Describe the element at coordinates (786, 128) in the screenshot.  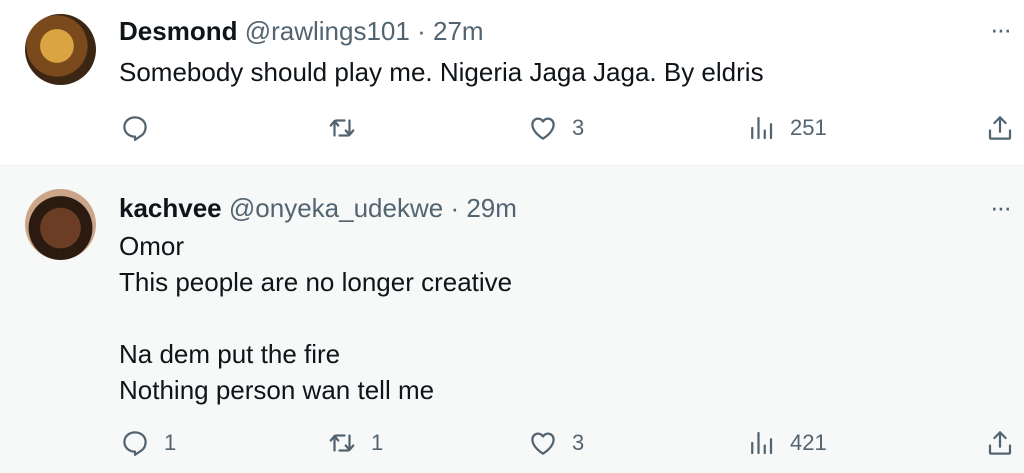
I see `views-button: 251` at that location.